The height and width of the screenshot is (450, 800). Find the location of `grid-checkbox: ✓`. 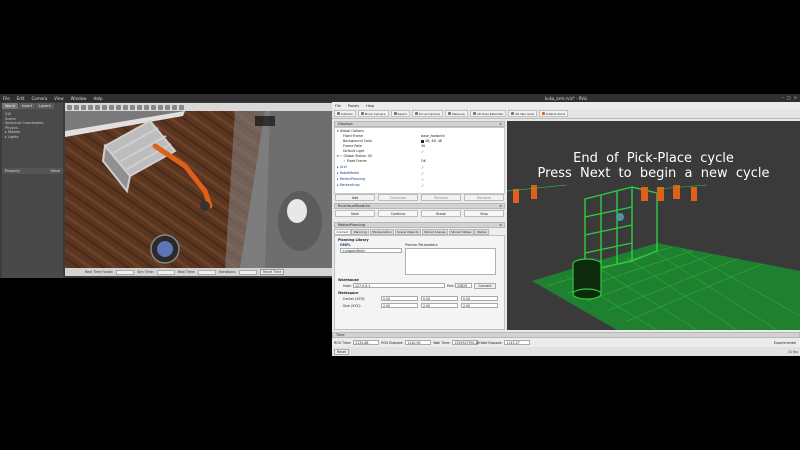

grid-checkbox: ✓ is located at coordinates (422, 167).